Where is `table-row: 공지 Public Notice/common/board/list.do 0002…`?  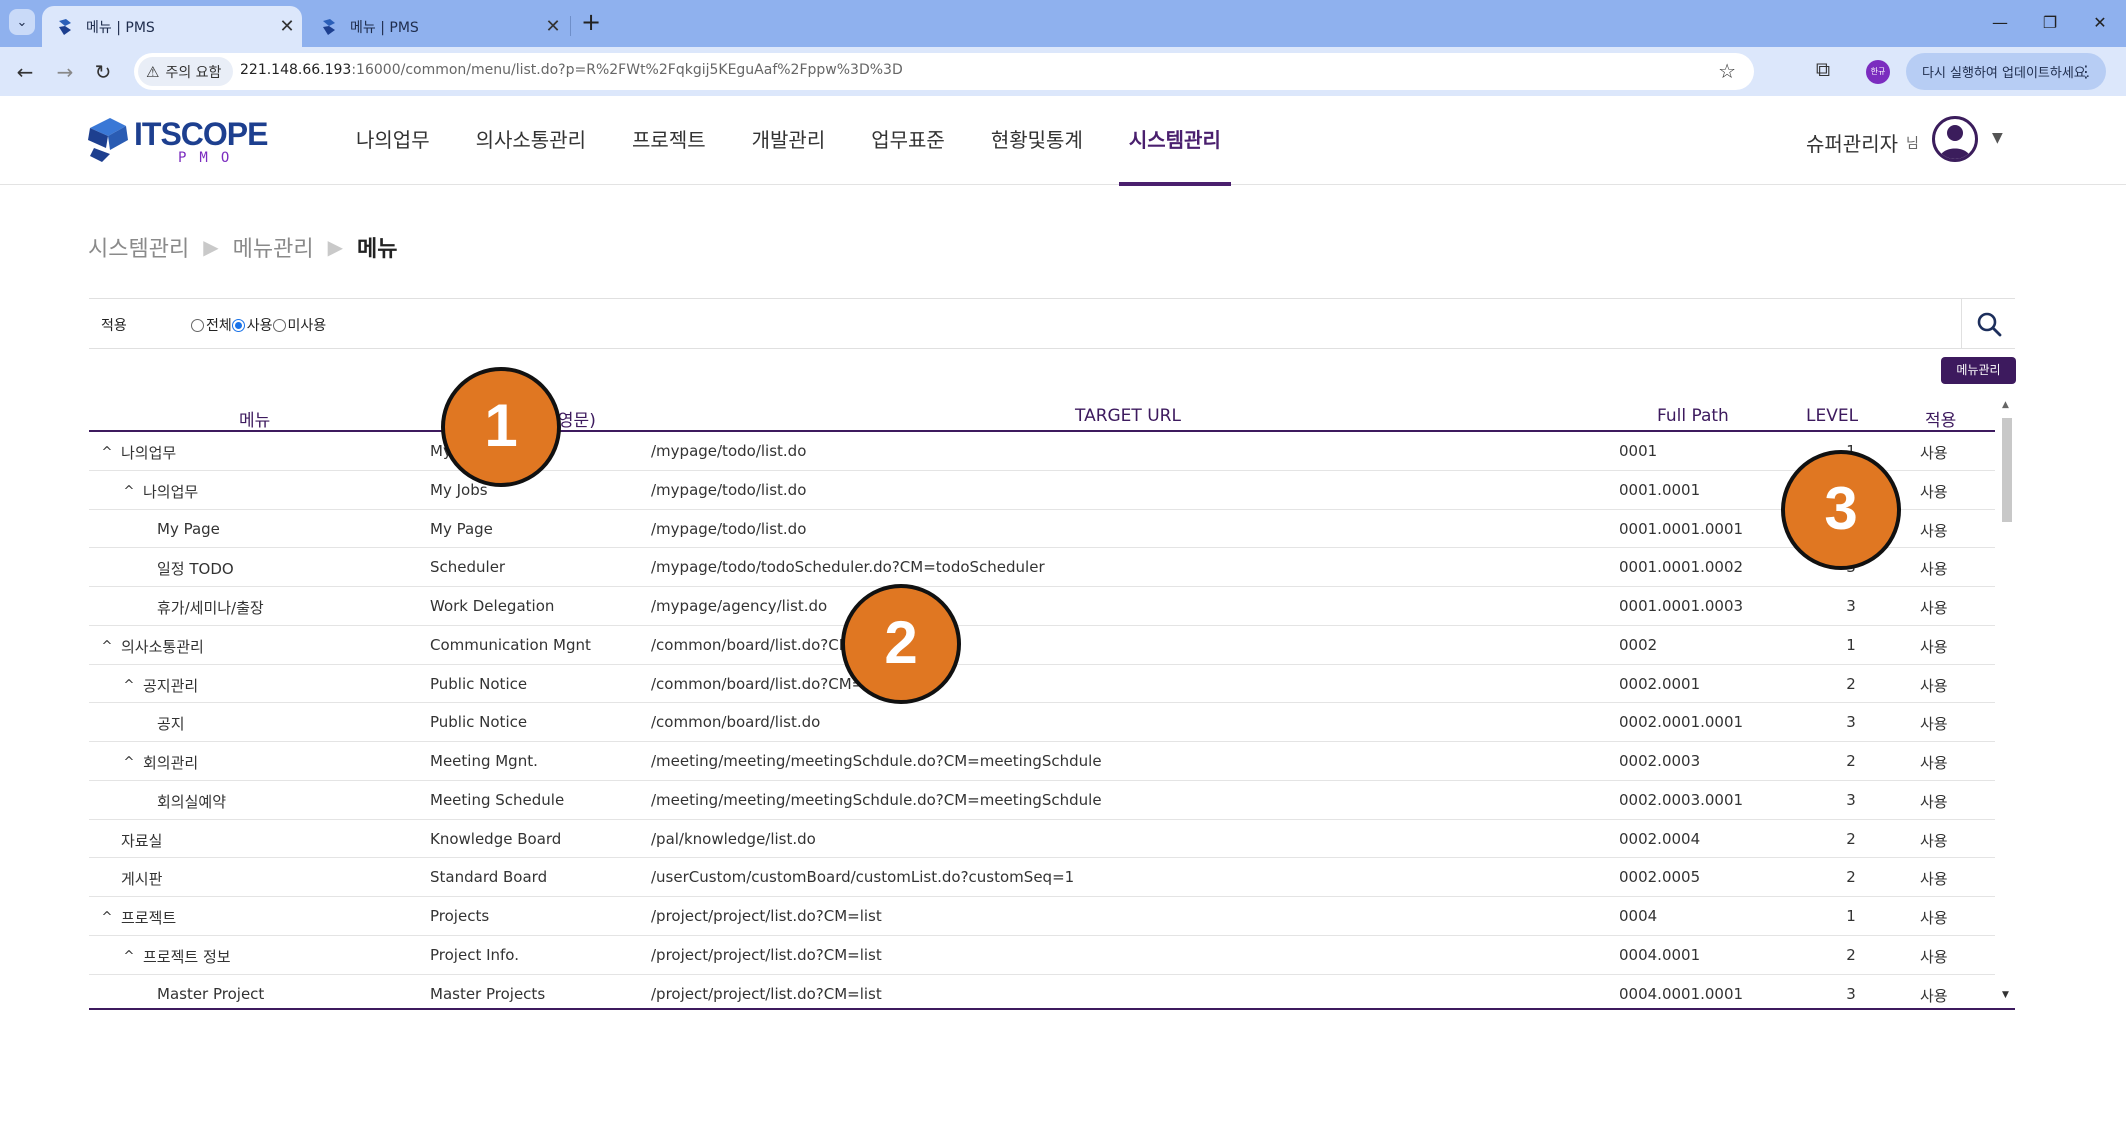
table-row: 공지 Public Notice/common/board/list.do 0002… is located at coordinates (1042, 722).